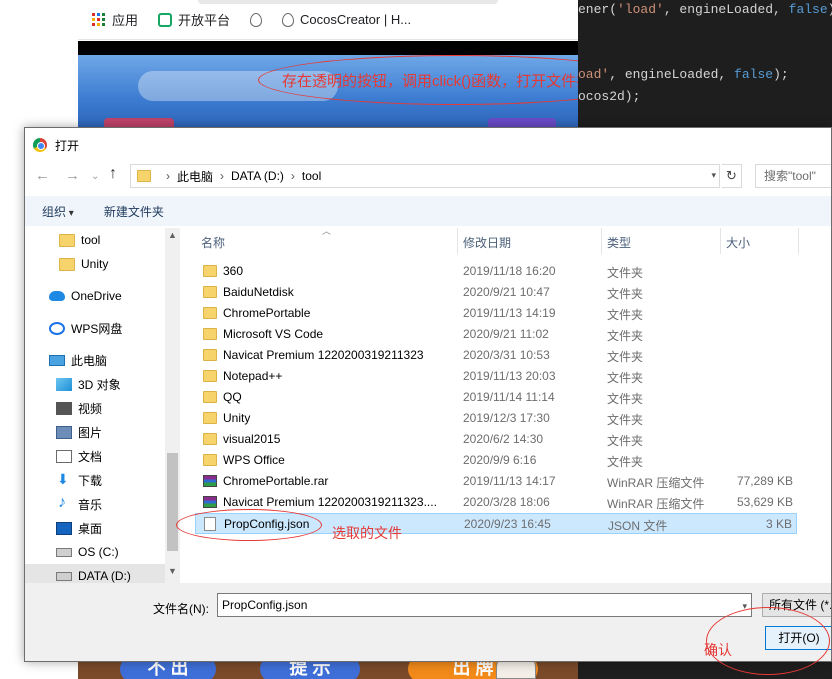  I want to click on music-icon, so click(64, 503).